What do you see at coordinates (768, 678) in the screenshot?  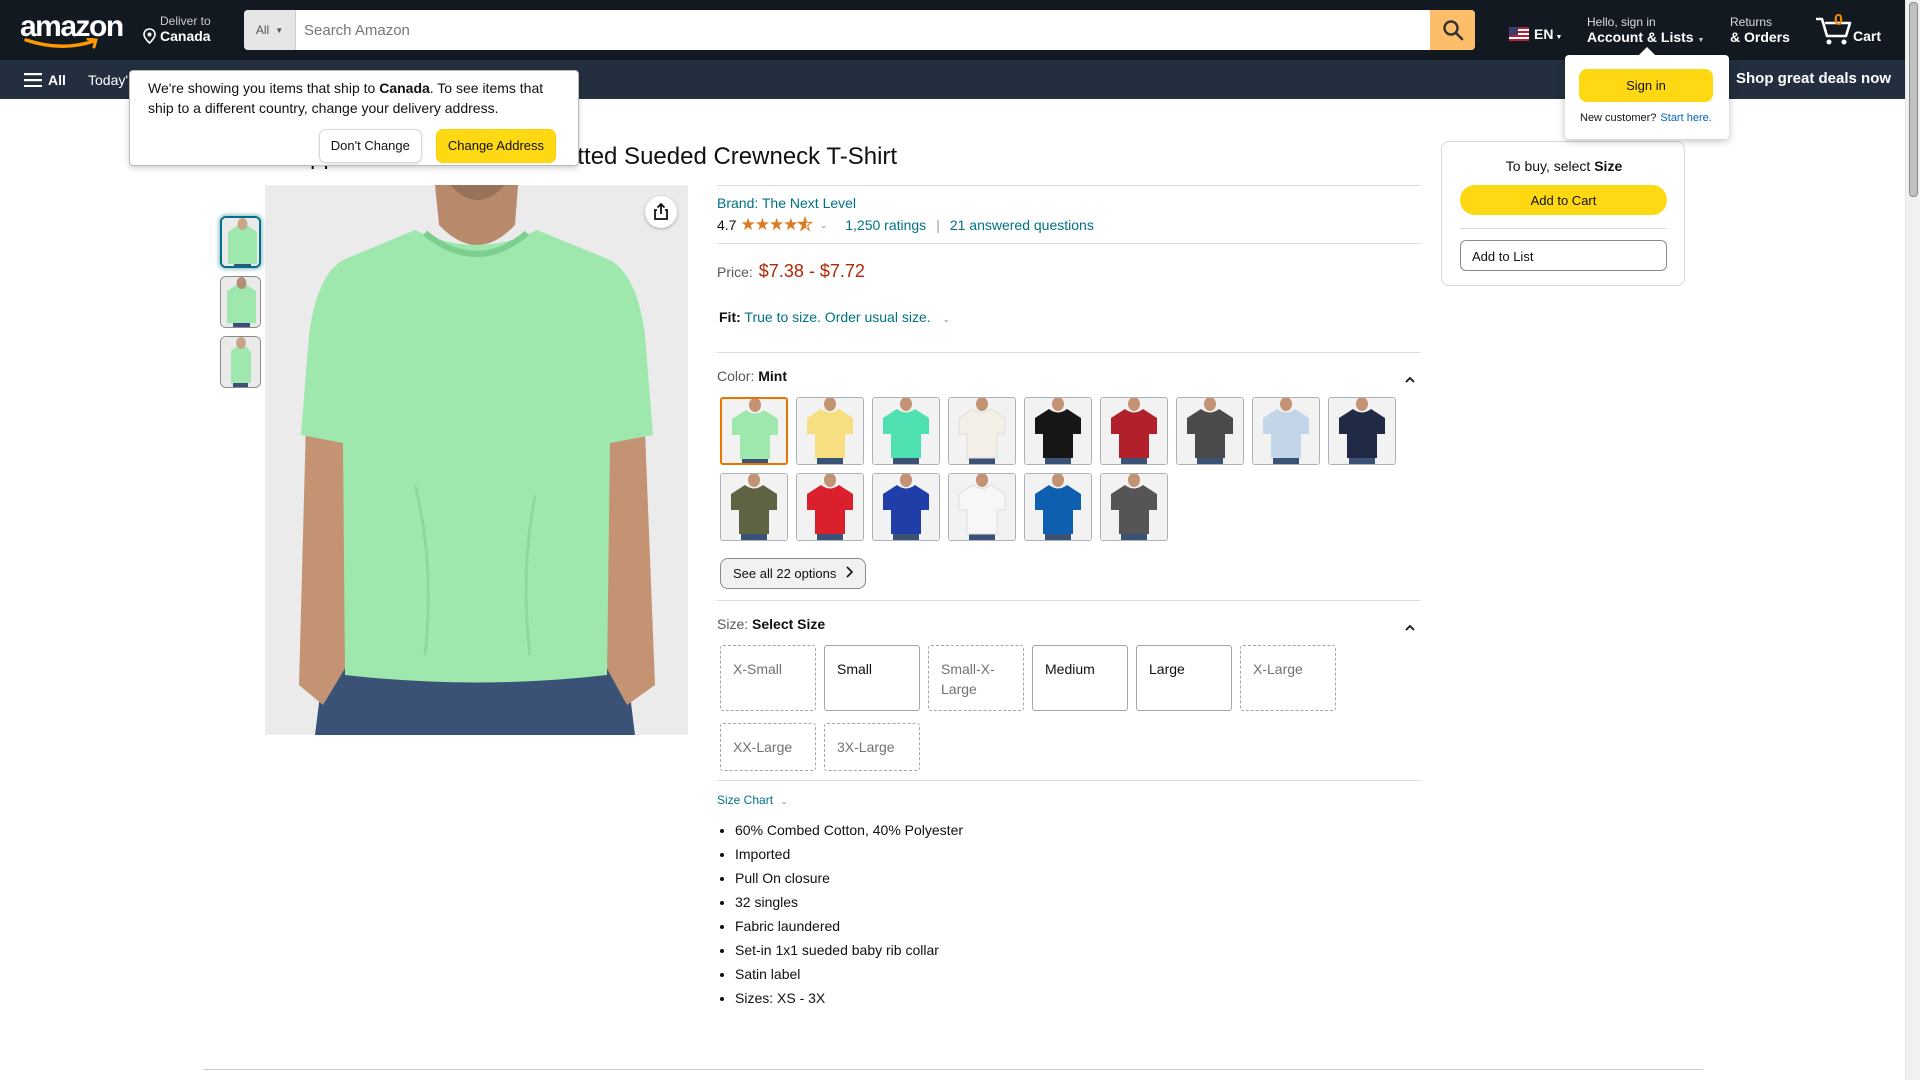 I see `size-option: X-Small` at bounding box center [768, 678].